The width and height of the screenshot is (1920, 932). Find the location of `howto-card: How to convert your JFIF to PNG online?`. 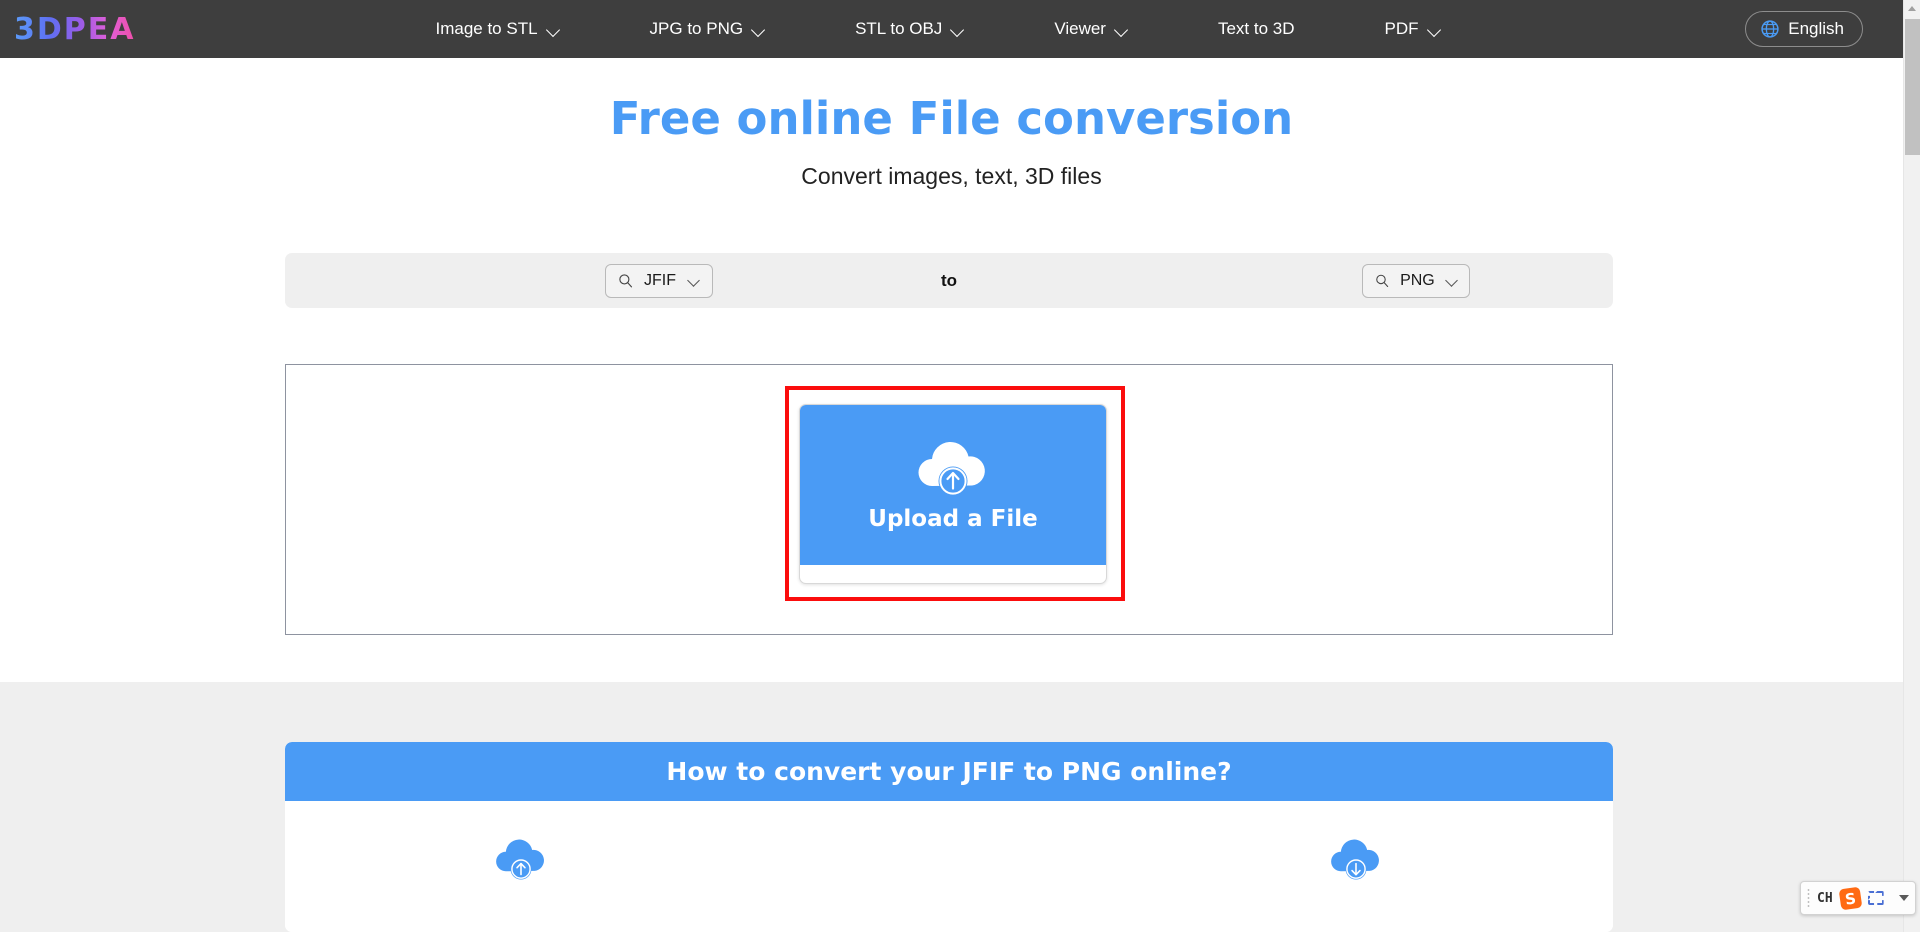

howto-card: How to convert your JFIF to PNG online? is located at coordinates (949, 837).